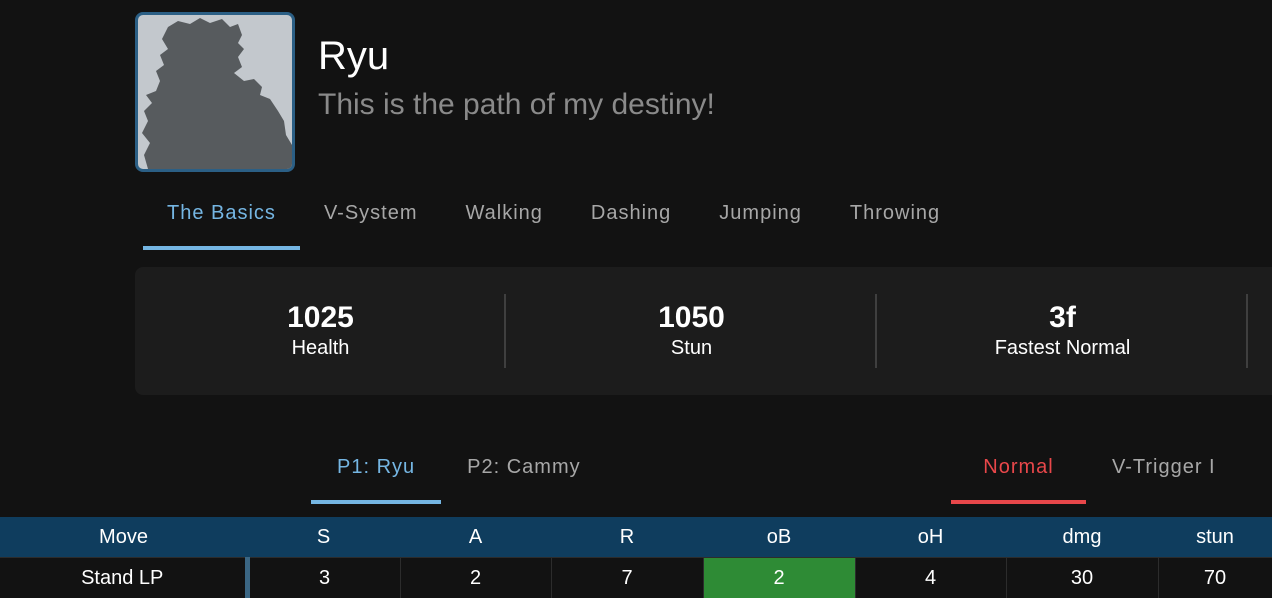 This screenshot has width=1272, height=598. Describe the element at coordinates (323, 578) in the screenshot. I see `startup-cell: 3` at that location.